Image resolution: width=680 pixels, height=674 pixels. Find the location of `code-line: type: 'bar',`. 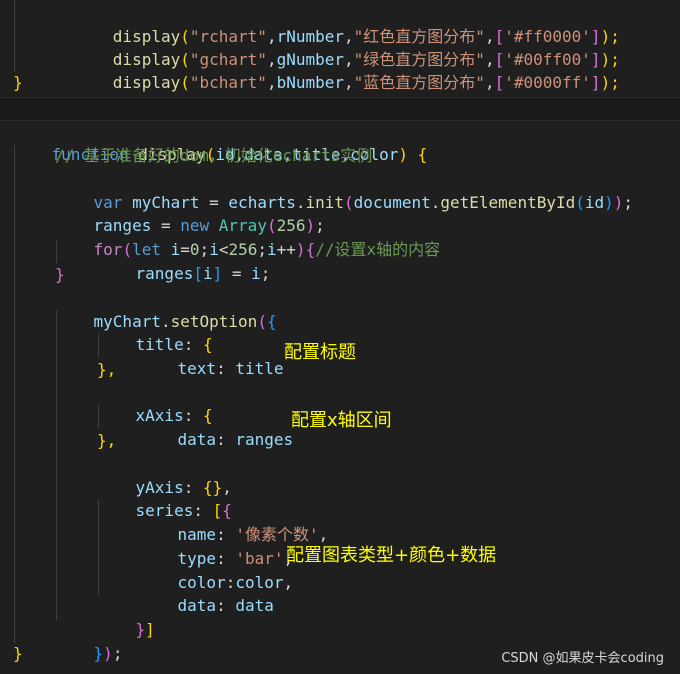

code-line: type: 'bar', is located at coordinates (216, 546).